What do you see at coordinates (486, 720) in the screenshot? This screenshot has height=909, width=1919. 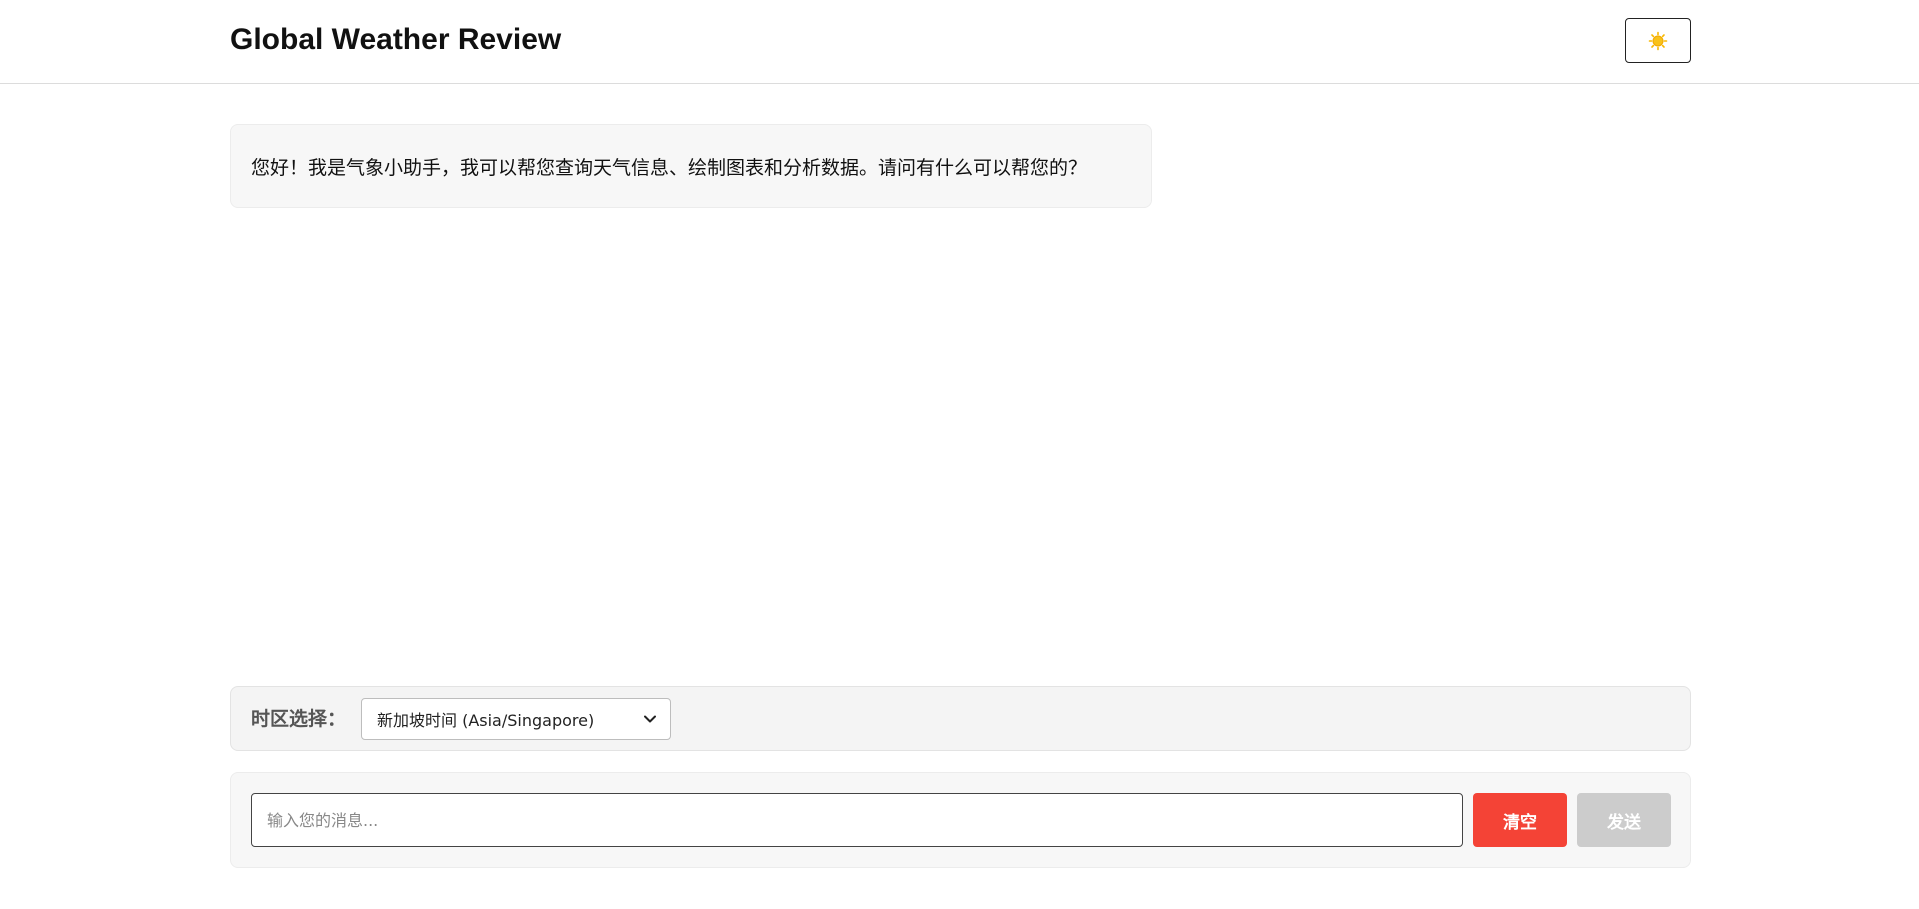 I see `timezone-selected-value: 新加坡时间 (Asia/Singapore)` at bounding box center [486, 720].